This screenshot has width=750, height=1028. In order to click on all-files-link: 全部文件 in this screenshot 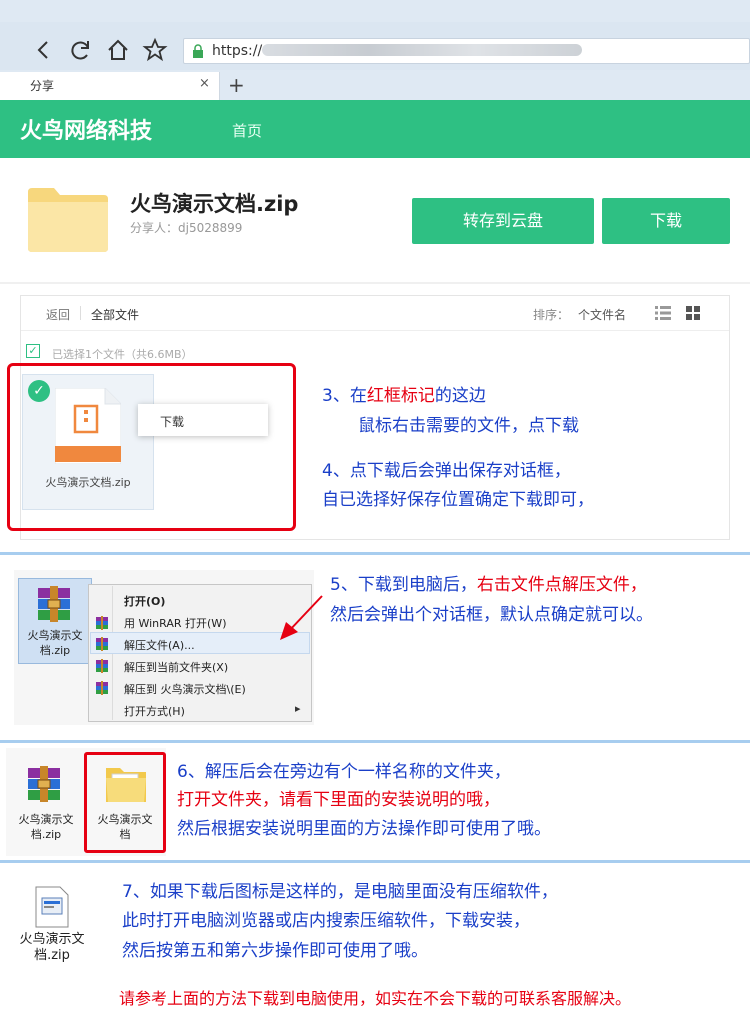, I will do `click(115, 314)`.